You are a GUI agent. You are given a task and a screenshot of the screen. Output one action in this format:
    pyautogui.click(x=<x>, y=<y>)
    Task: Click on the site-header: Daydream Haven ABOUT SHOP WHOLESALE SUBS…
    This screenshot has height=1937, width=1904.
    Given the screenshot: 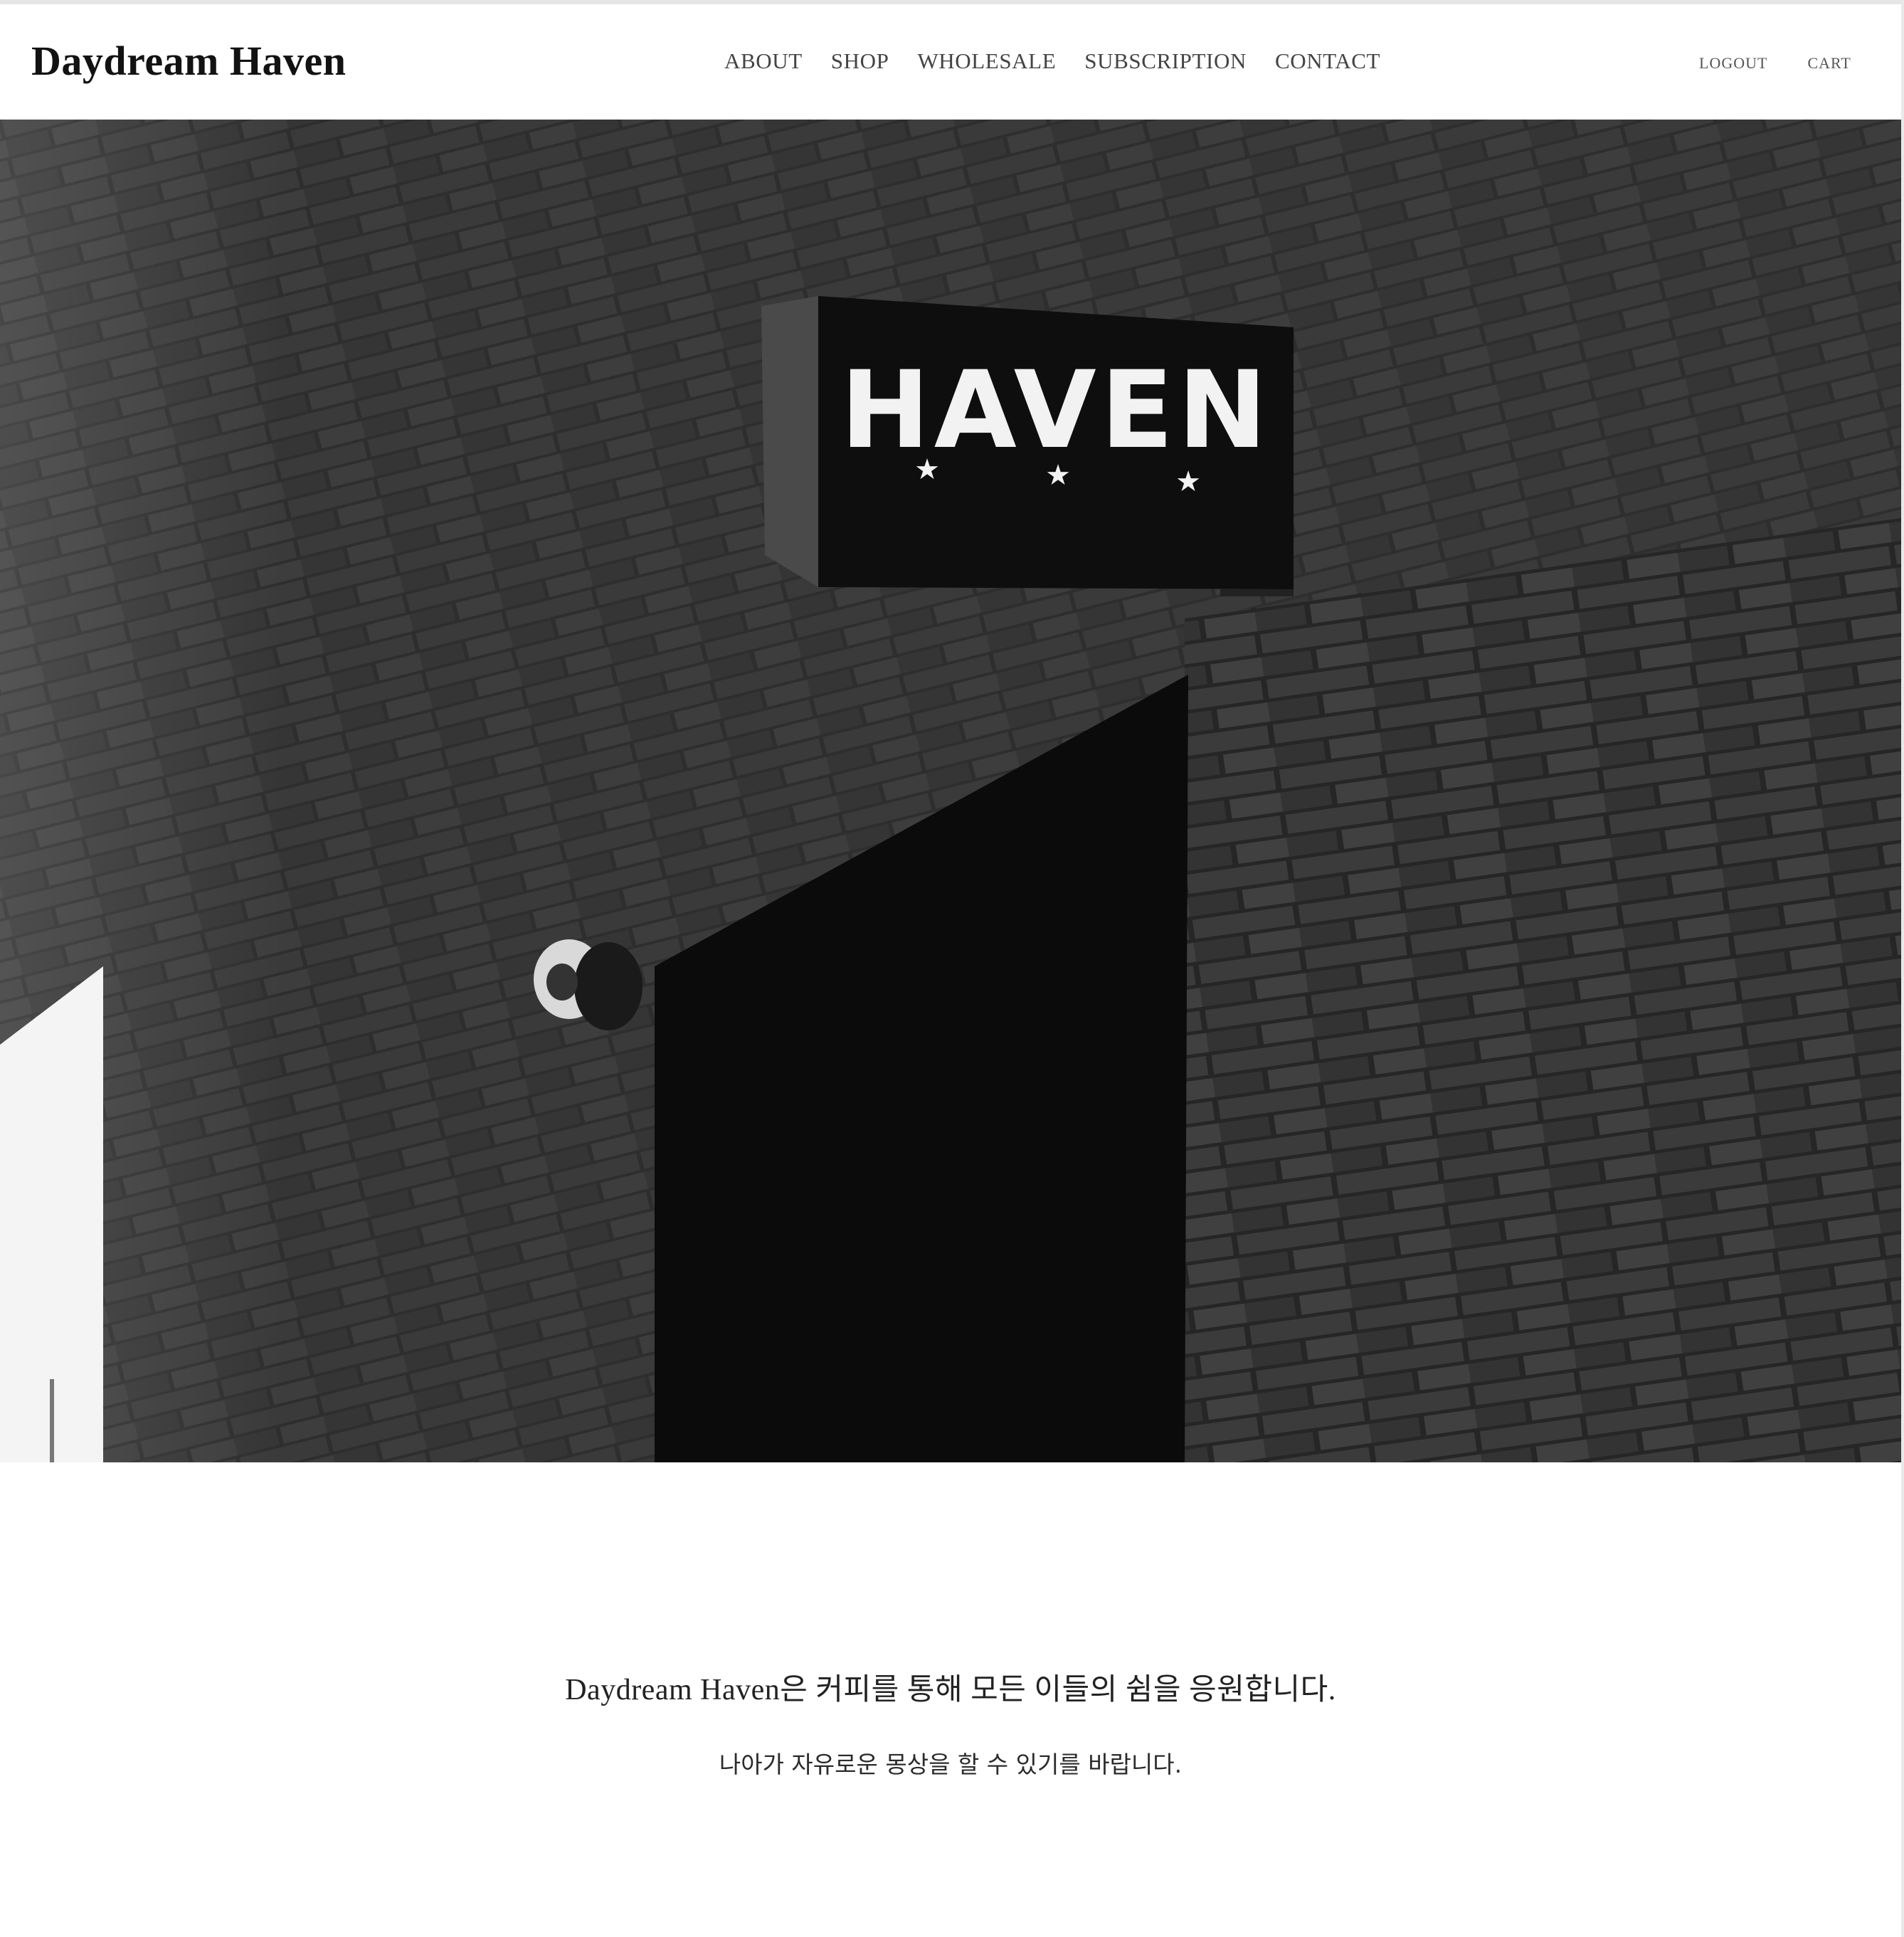 What is the action you would take?
    pyautogui.click(x=950, y=62)
    